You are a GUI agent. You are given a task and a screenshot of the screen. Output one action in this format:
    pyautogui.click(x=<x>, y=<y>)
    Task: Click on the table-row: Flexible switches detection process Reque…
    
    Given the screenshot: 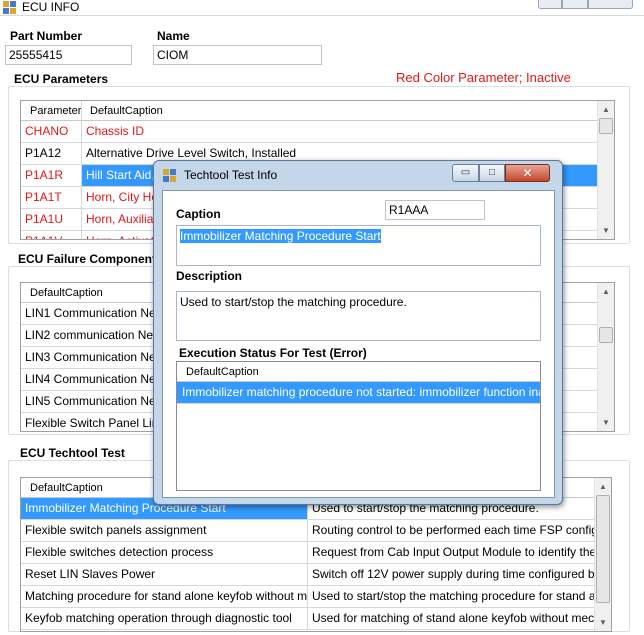 What is the action you would take?
    pyautogui.click(x=308, y=553)
    